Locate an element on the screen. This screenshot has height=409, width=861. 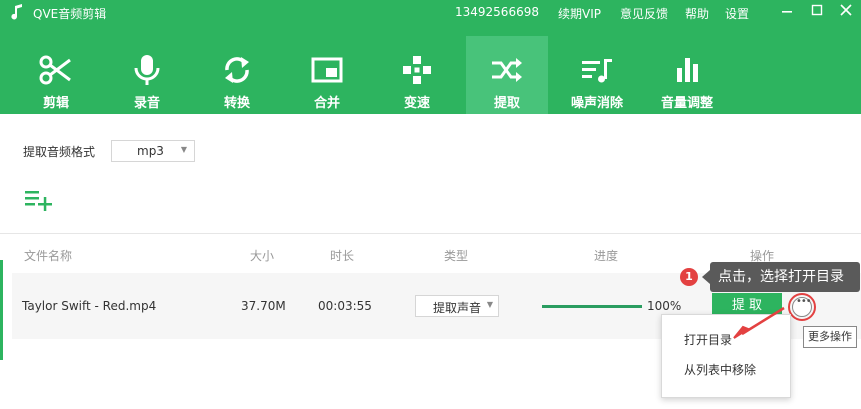
tool-record: 录音 is located at coordinates (147, 75).